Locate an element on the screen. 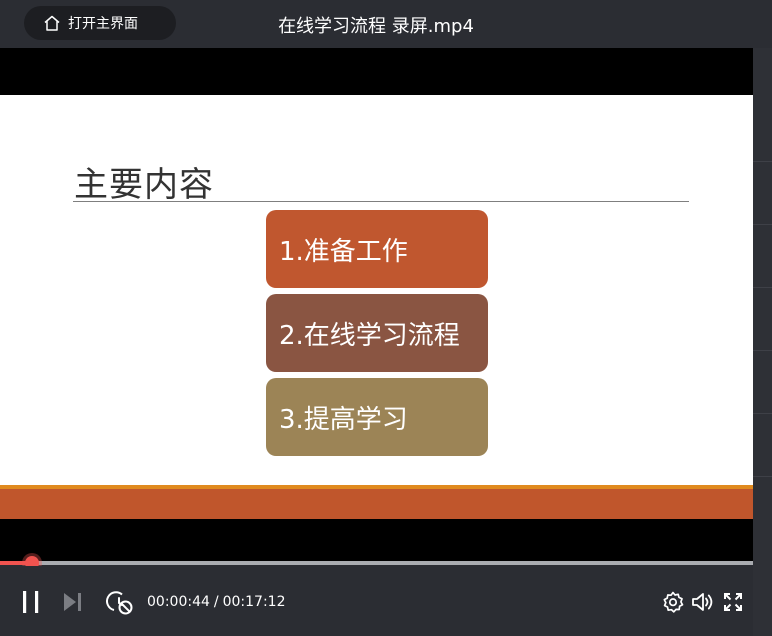 The height and width of the screenshot is (636, 772). next-button is located at coordinates (73, 602).